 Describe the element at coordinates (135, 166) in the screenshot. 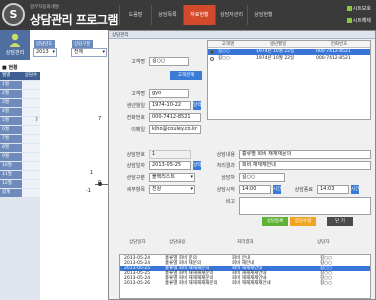

I see `consult-date-label: 상담일자` at that location.